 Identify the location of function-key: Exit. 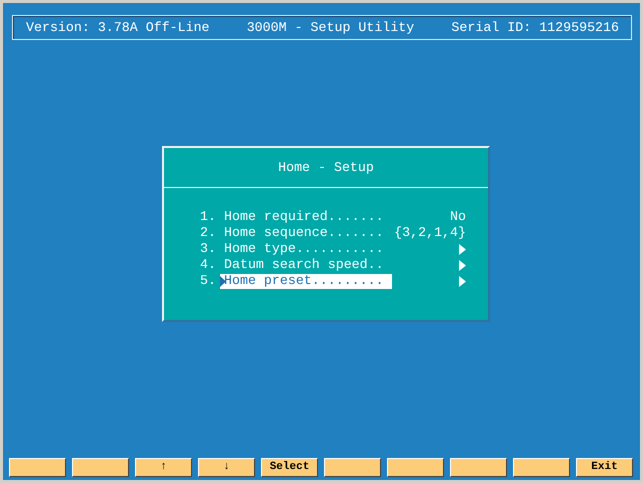
(604, 467).